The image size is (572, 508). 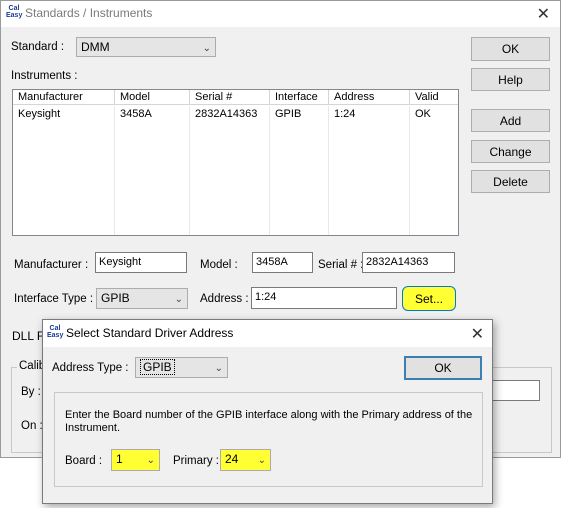 What do you see at coordinates (119, 459) in the screenshot?
I see `board-value: 1` at bounding box center [119, 459].